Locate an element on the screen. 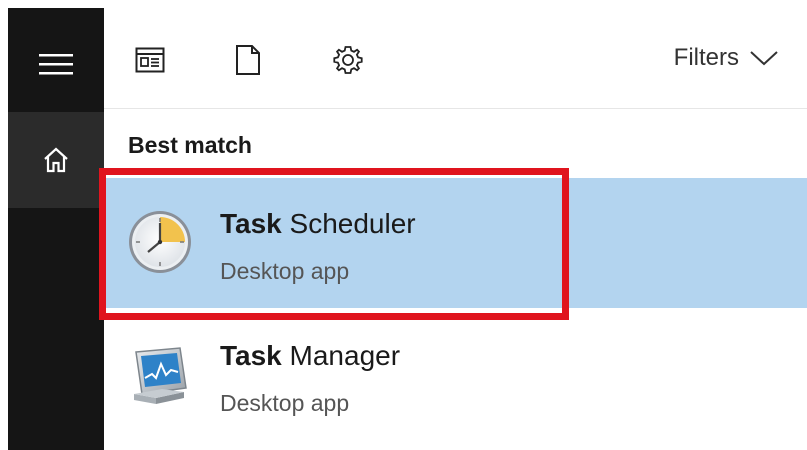 Image resolution: width=807 pixels, height=450 pixels. task-manager-icon is located at coordinates (160, 375).